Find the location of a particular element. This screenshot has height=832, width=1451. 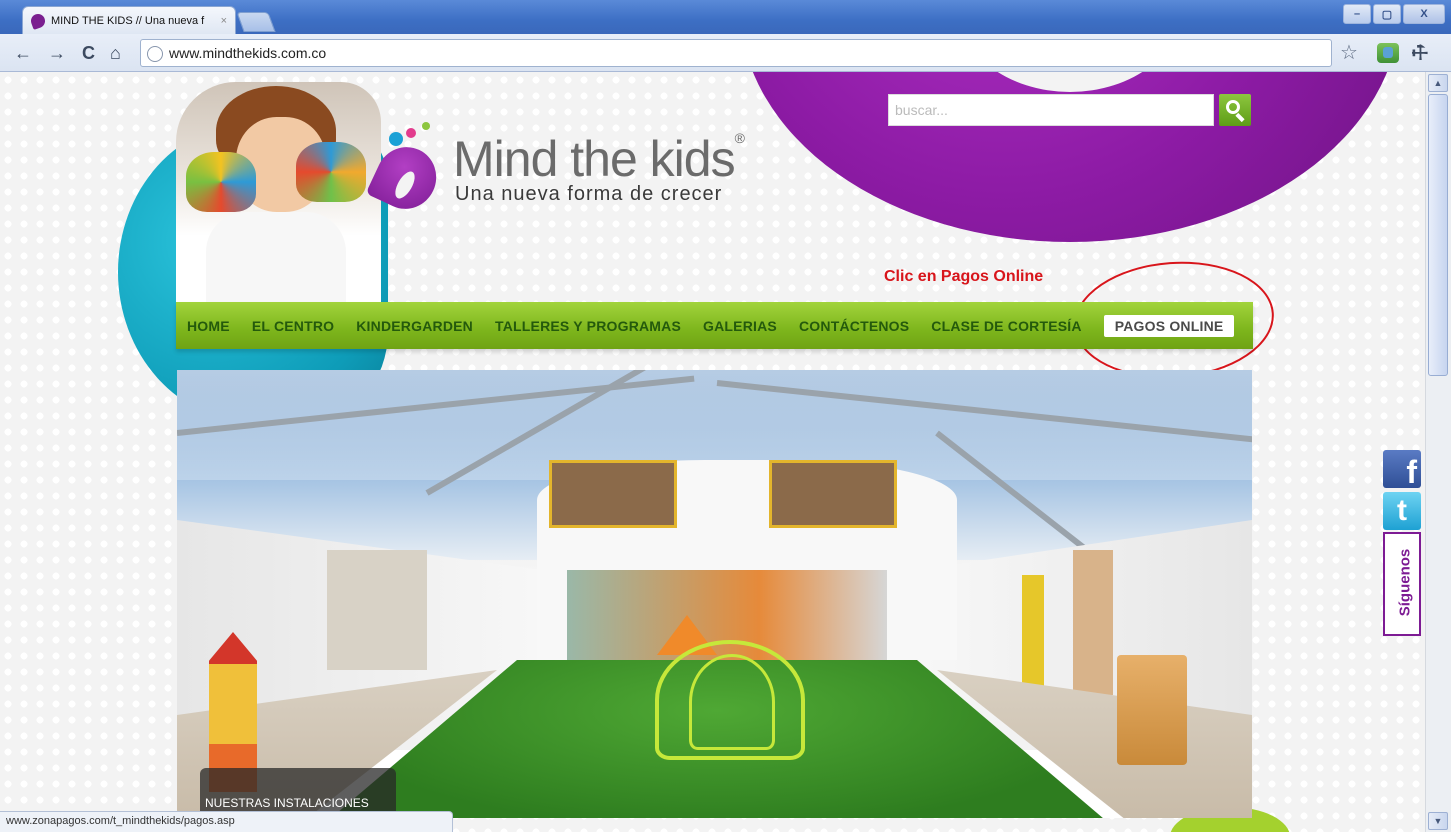

forward-button: → is located at coordinates (57, 53).